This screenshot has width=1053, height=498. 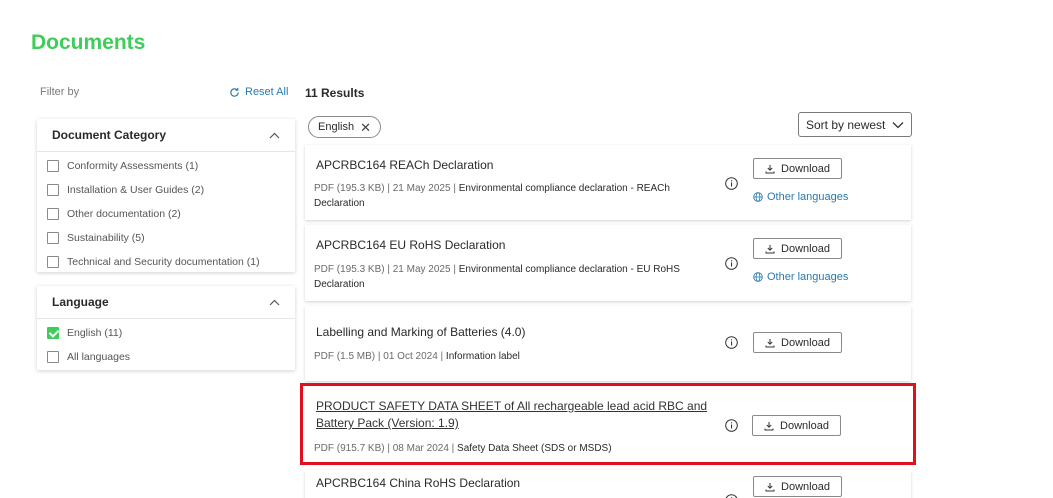 I want to click on option-label: All languages, so click(x=99, y=357).